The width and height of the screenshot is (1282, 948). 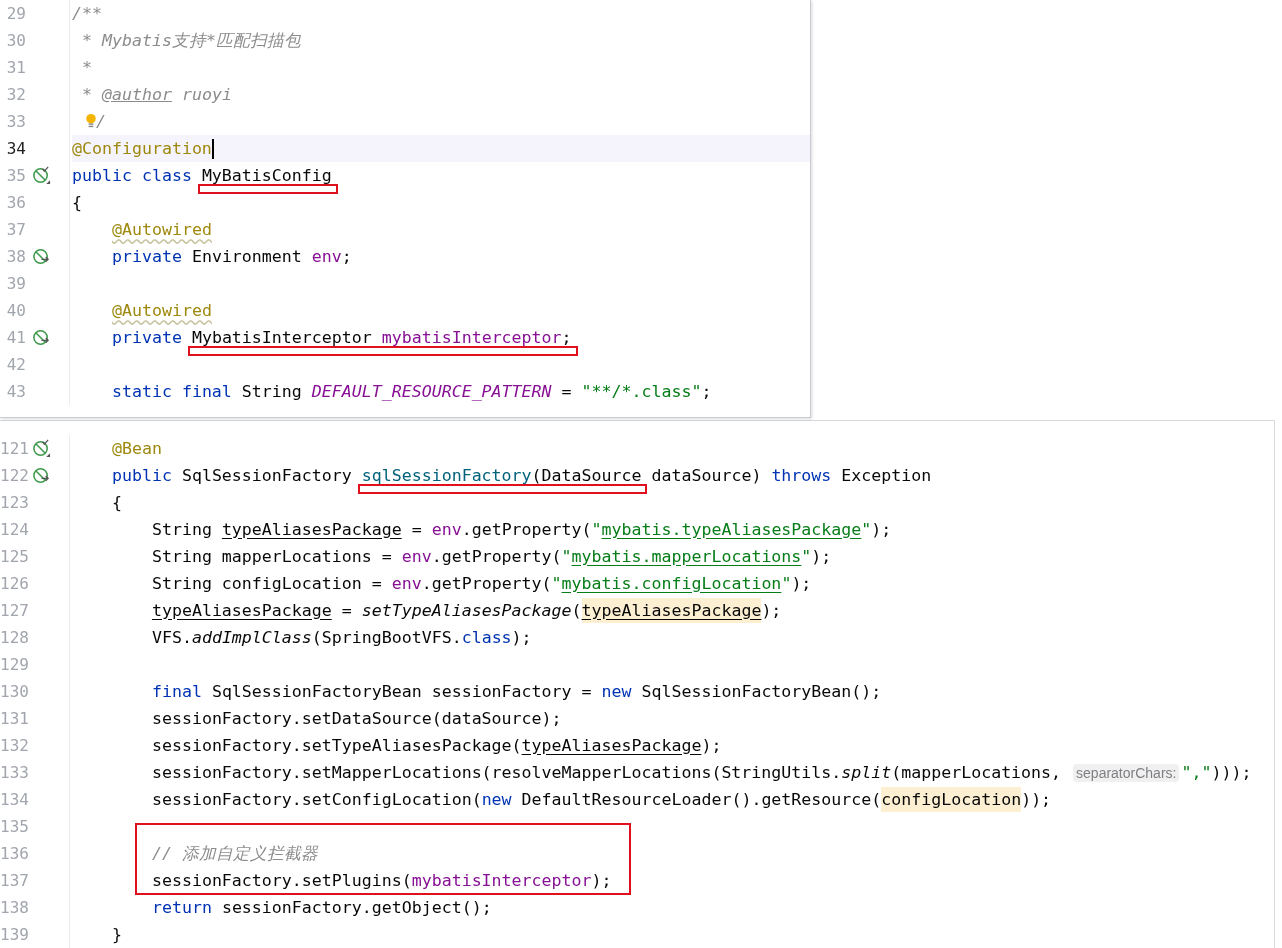 What do you see at coordinates (13, 448) in the screenshot?
I see `line-number: 121` at bounding box center [13, 448].